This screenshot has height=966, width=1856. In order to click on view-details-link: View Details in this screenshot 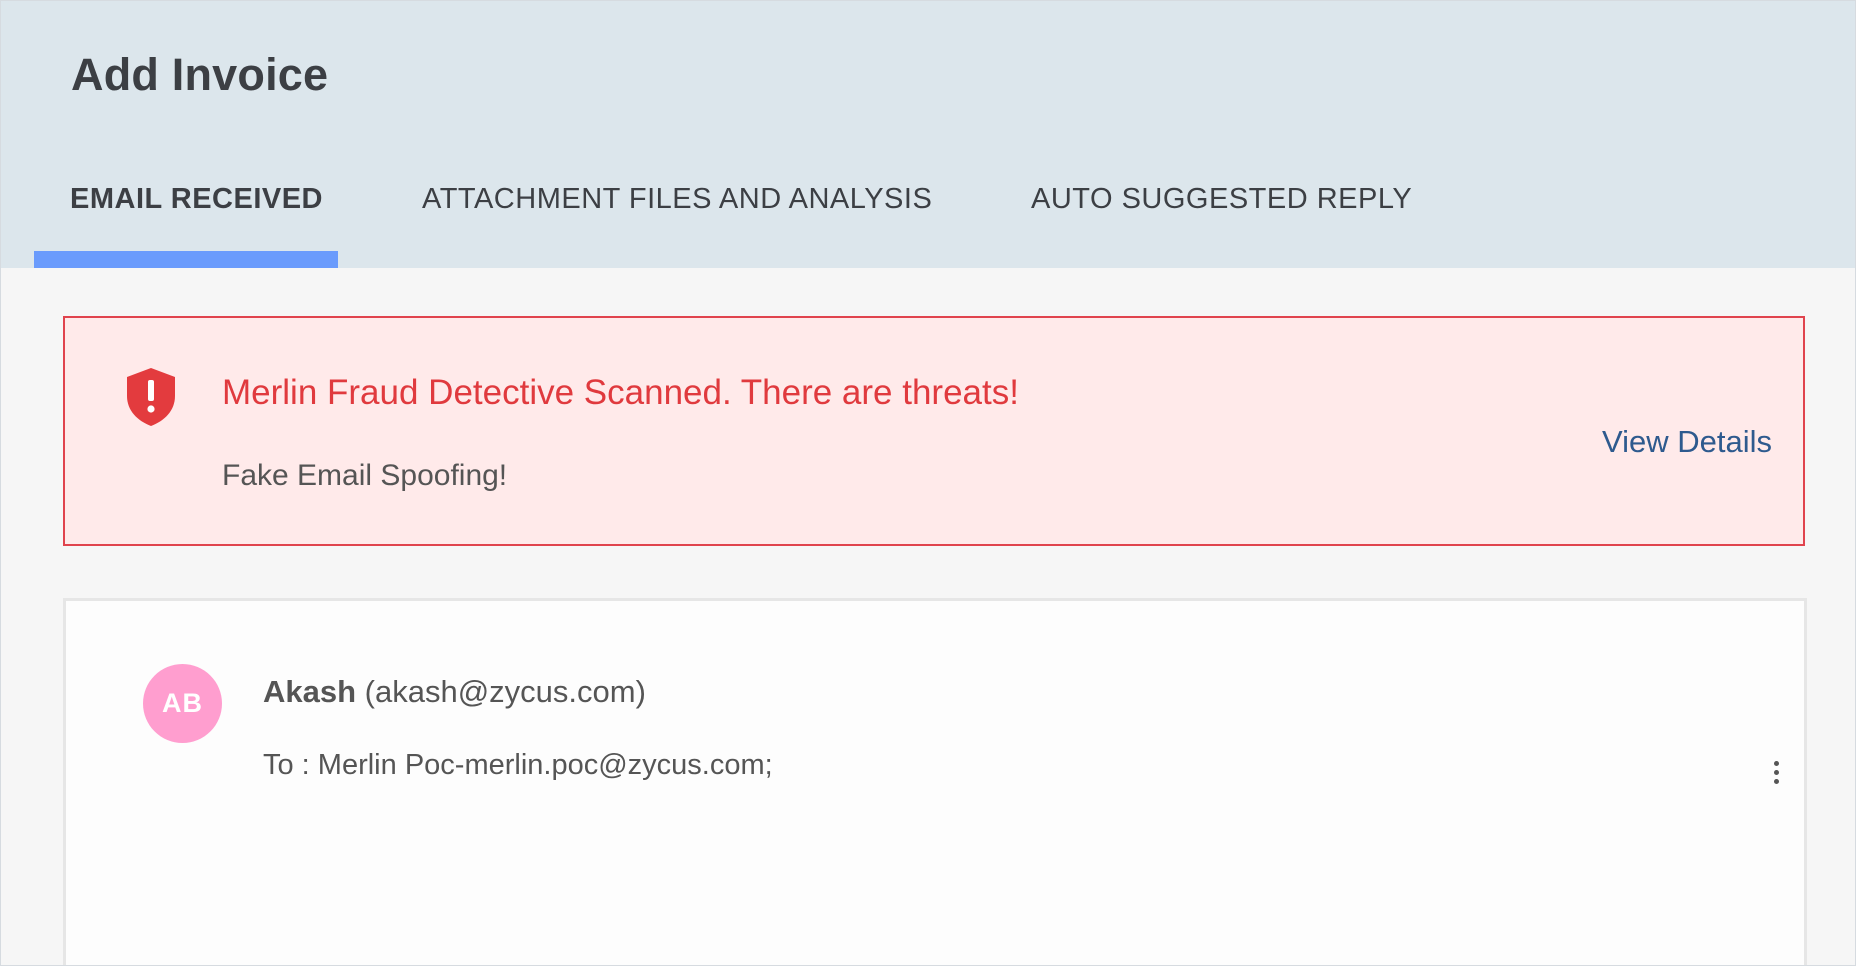, I will do `click(1687, 442)`.